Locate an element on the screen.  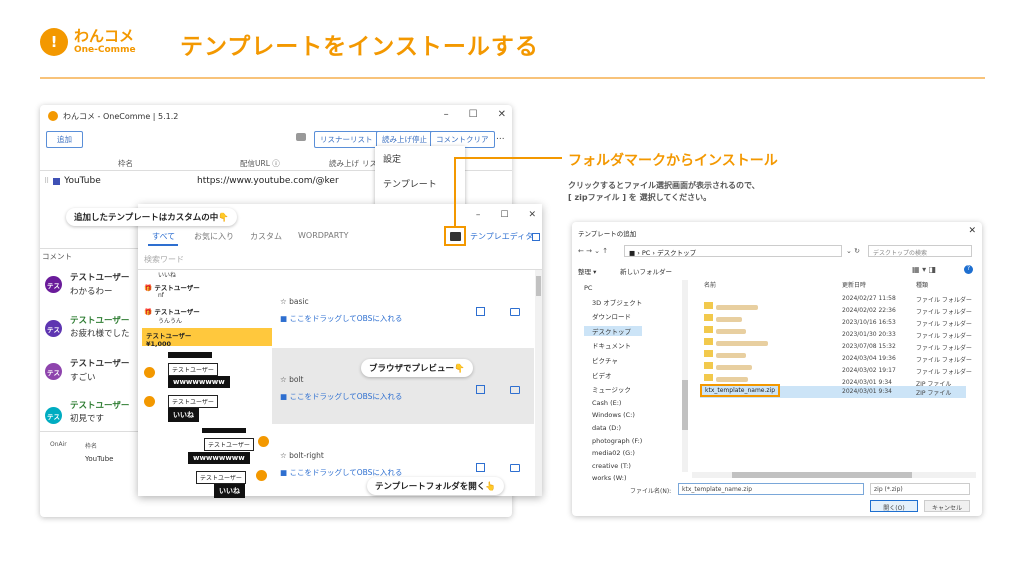
tree-item: Windows (C:) is located at coordinates (613, 415).